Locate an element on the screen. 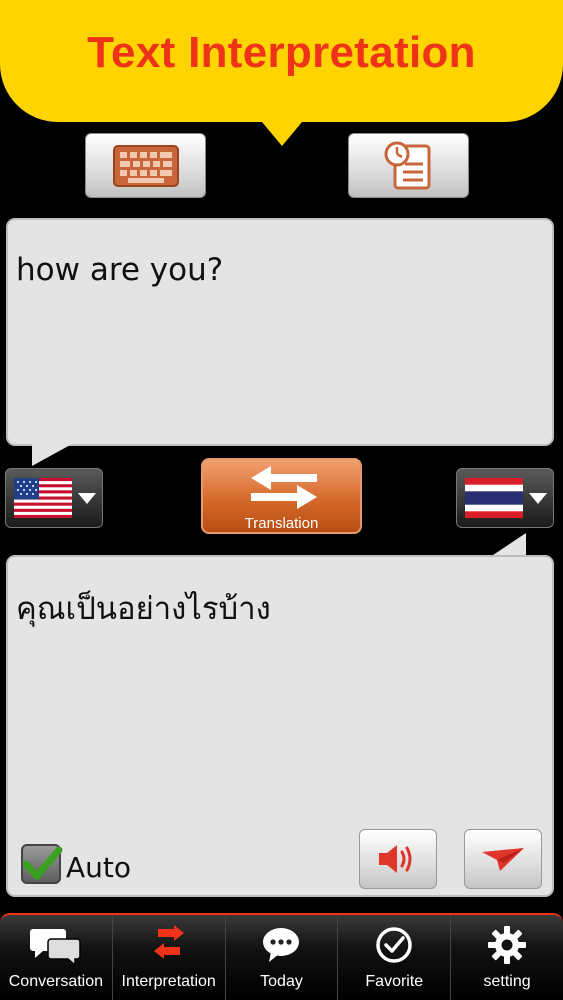 This screenshot has height=1000, width=563. translation-button: Translation is located at coordinates (281, 496).